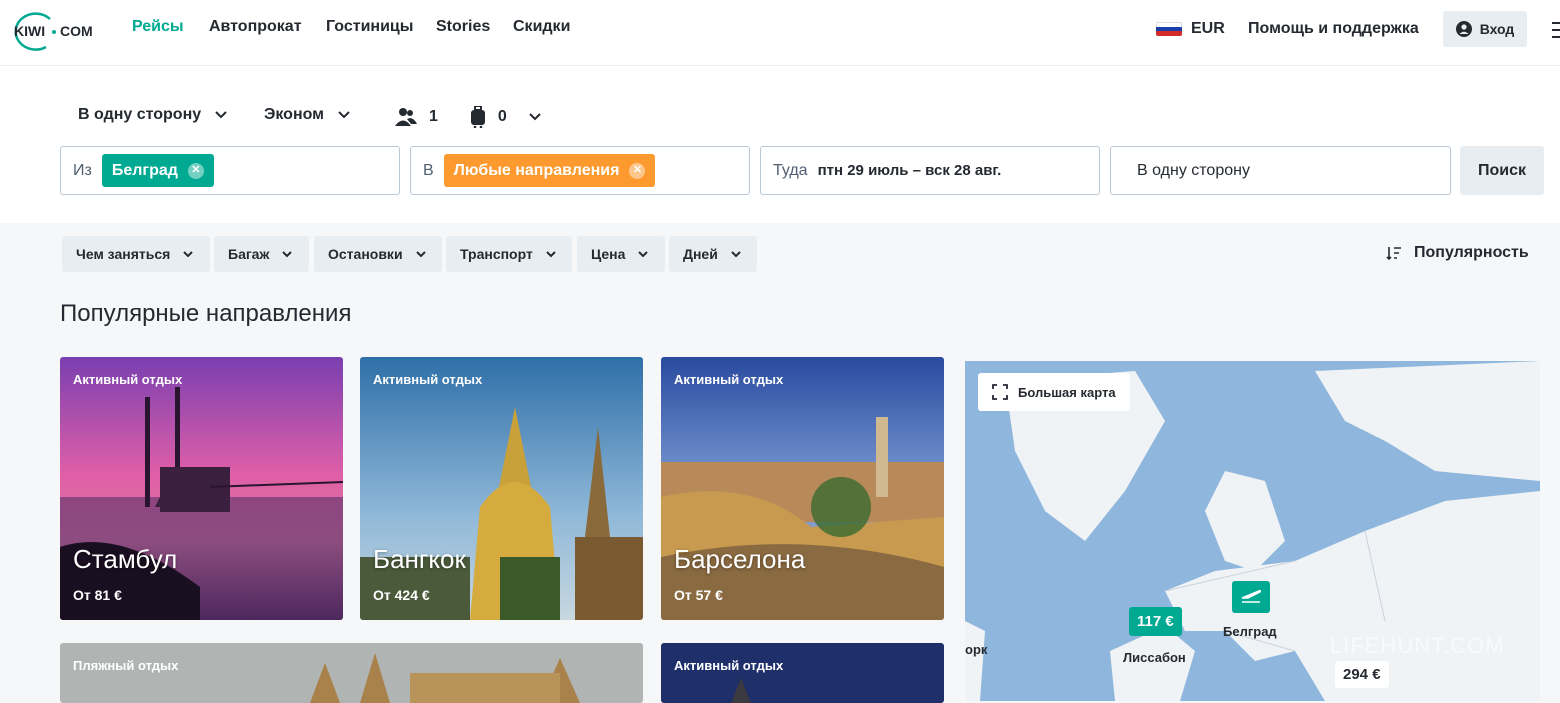 This screenshot has width=1560, height=703. Describe the element at coordinates (909, 170) in the screenshot. I see `departure-dates-value: птн 29 июль – вск 28 авг.` at that location.